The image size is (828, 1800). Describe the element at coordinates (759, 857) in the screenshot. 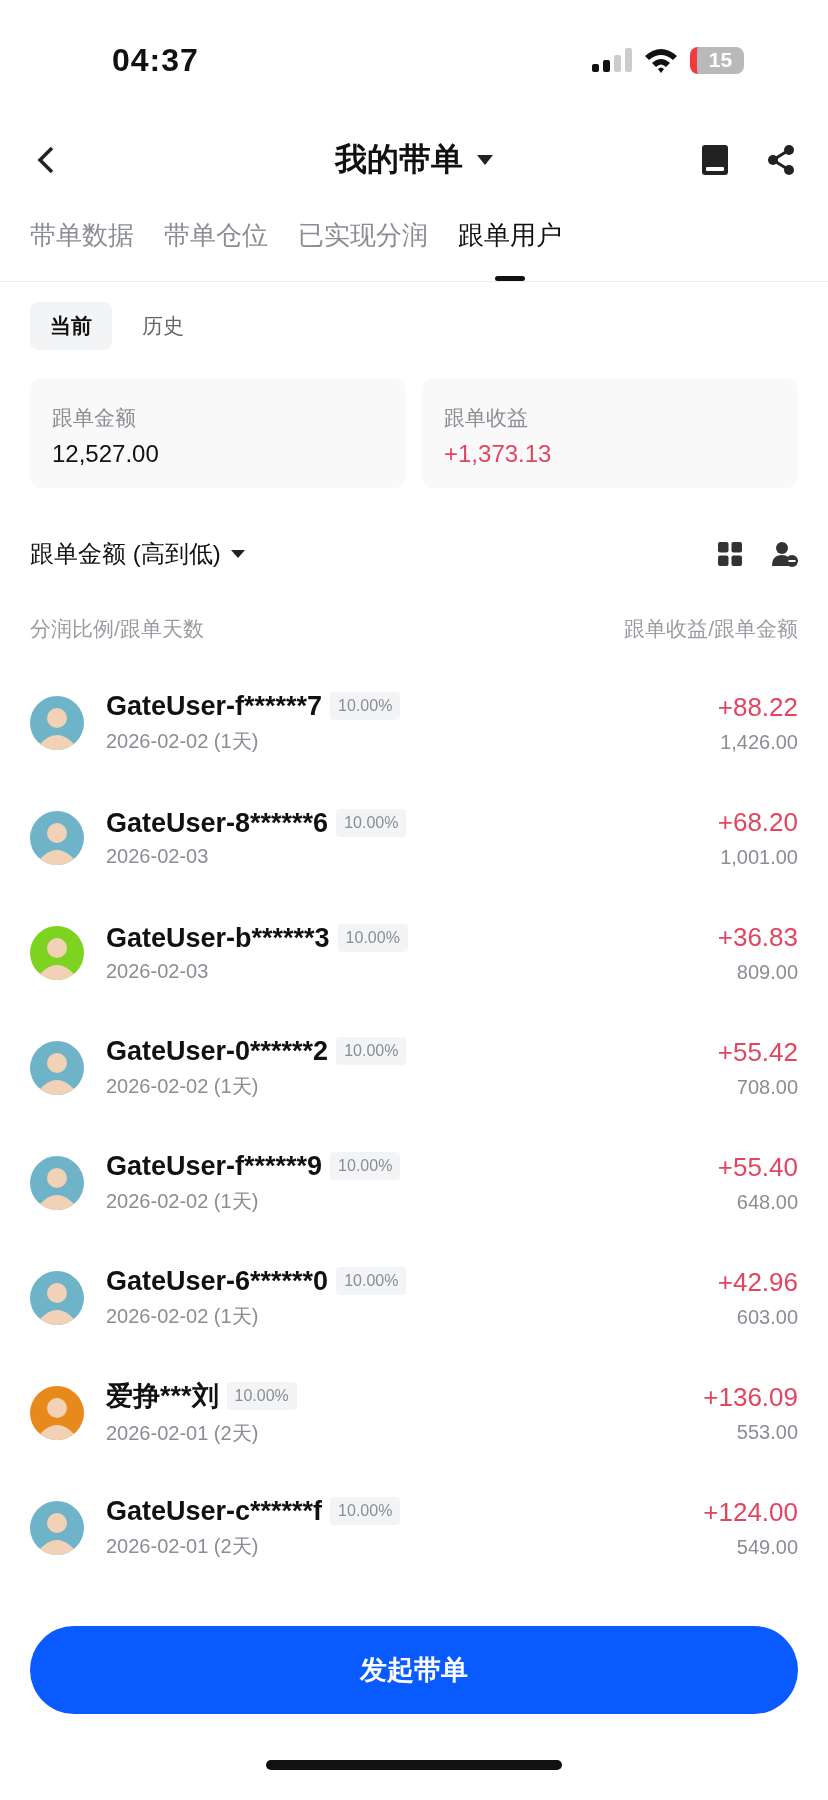

I see `follow-amount: 1,001.00` at that location.